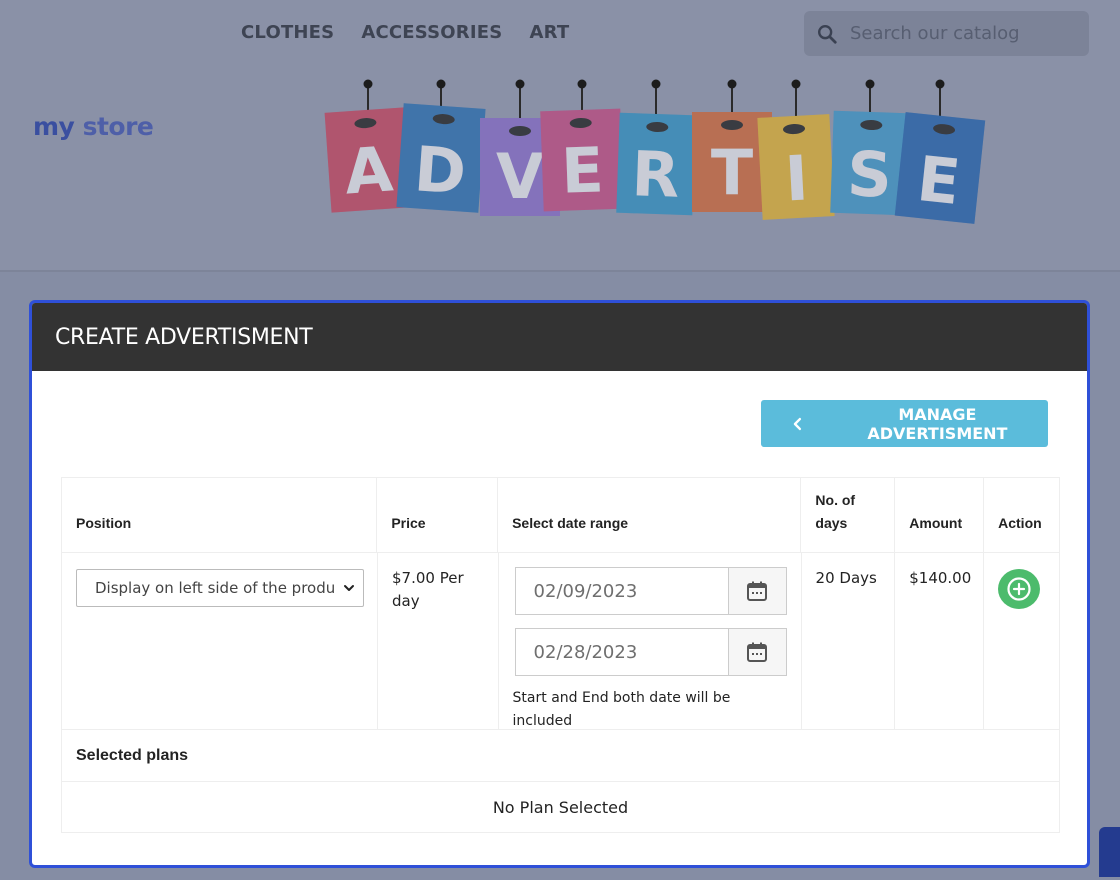 The image size is (1120, 880). What do you see at coordinates (441, 146) in the screenshot?
I see `banner-card: D` at bounding box center [441, 146].